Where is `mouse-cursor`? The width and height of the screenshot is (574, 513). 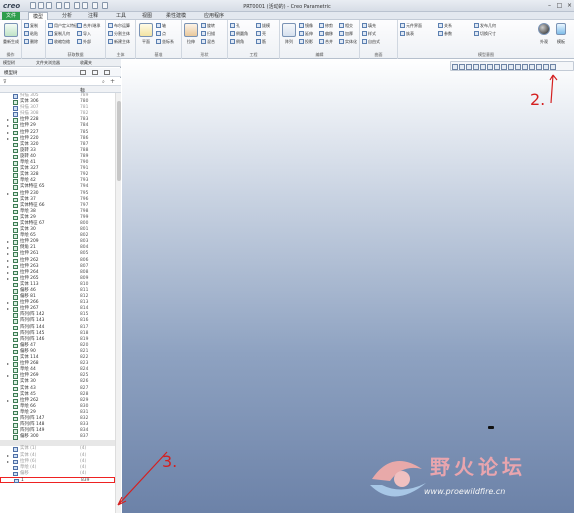 mouse-cursor is located at coordinates (491, 427).